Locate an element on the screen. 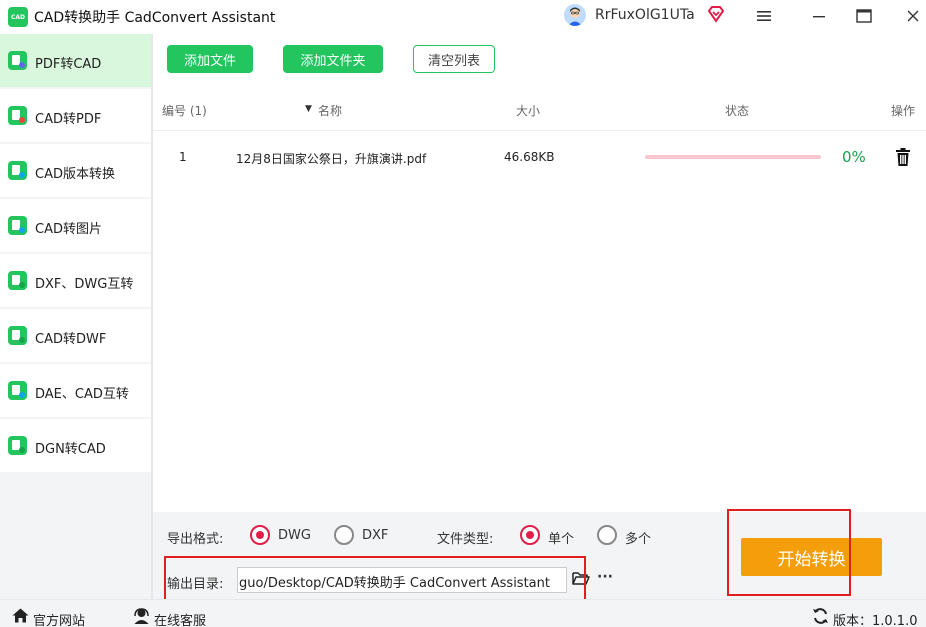 This screenshot has width=926, height=627. avatar-icon is located at coordinates (575, 15).